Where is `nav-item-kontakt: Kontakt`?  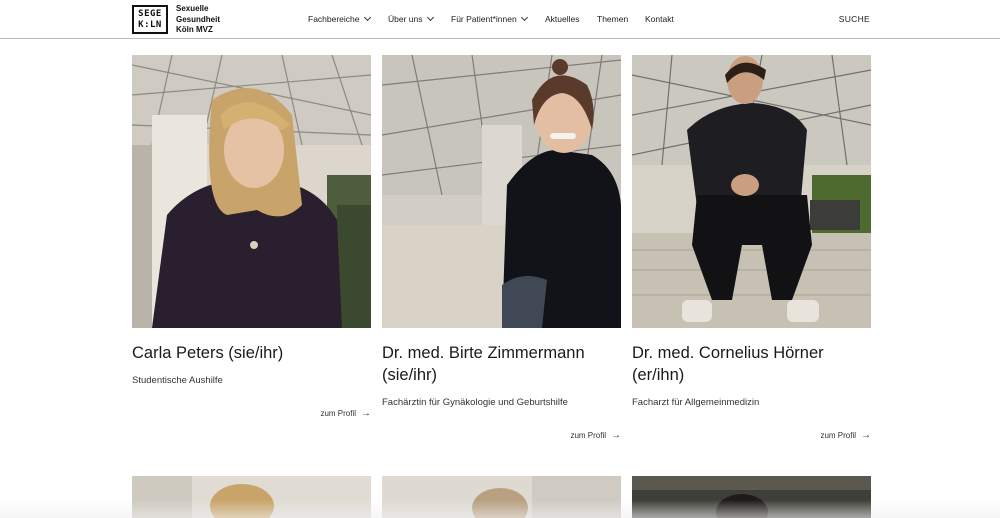 nav-item-kontakt: Kontakt is located at coordinates (659, 19).